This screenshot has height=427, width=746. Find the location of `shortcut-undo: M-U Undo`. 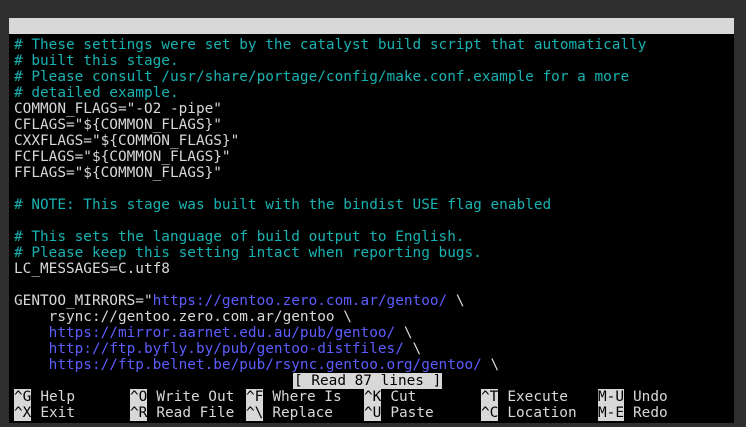

shortcut-undo: M-U Undo is located at coordinates (633, 397).